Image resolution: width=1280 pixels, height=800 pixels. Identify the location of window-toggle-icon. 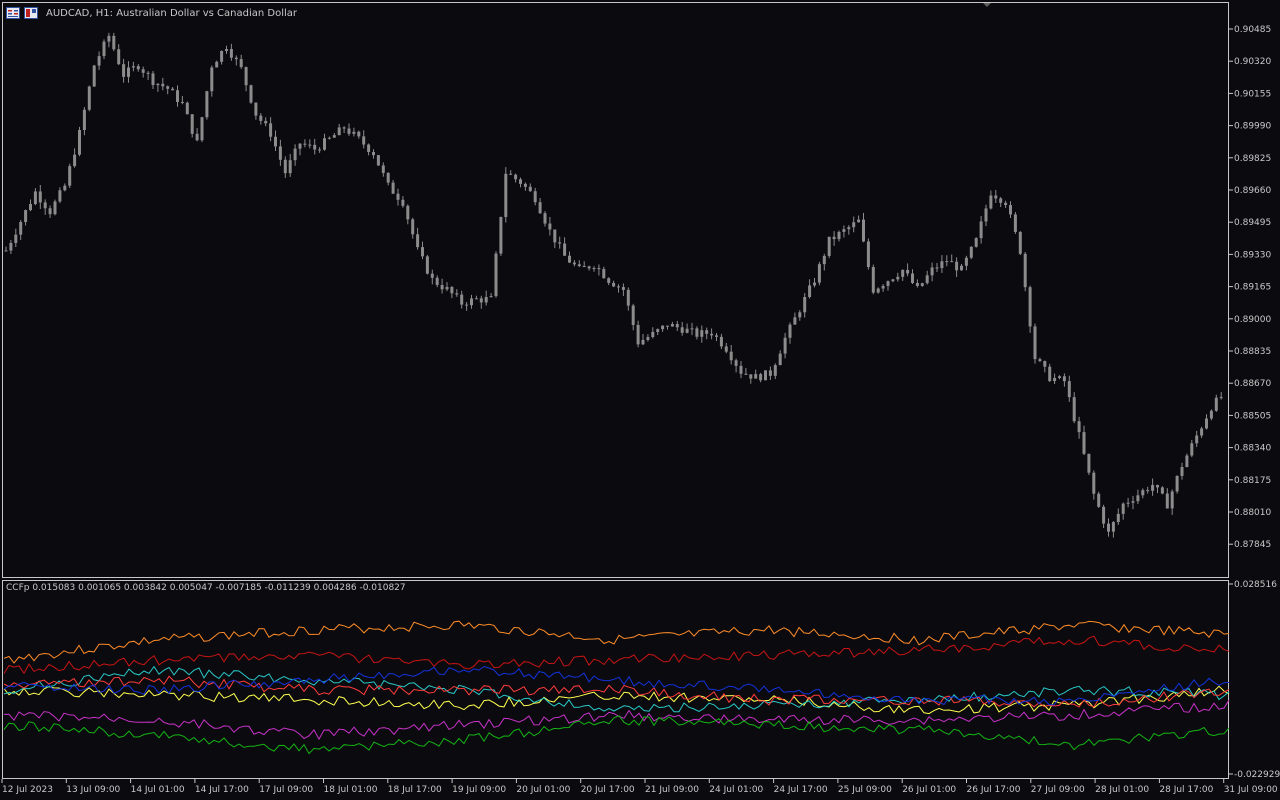
(31, 13).